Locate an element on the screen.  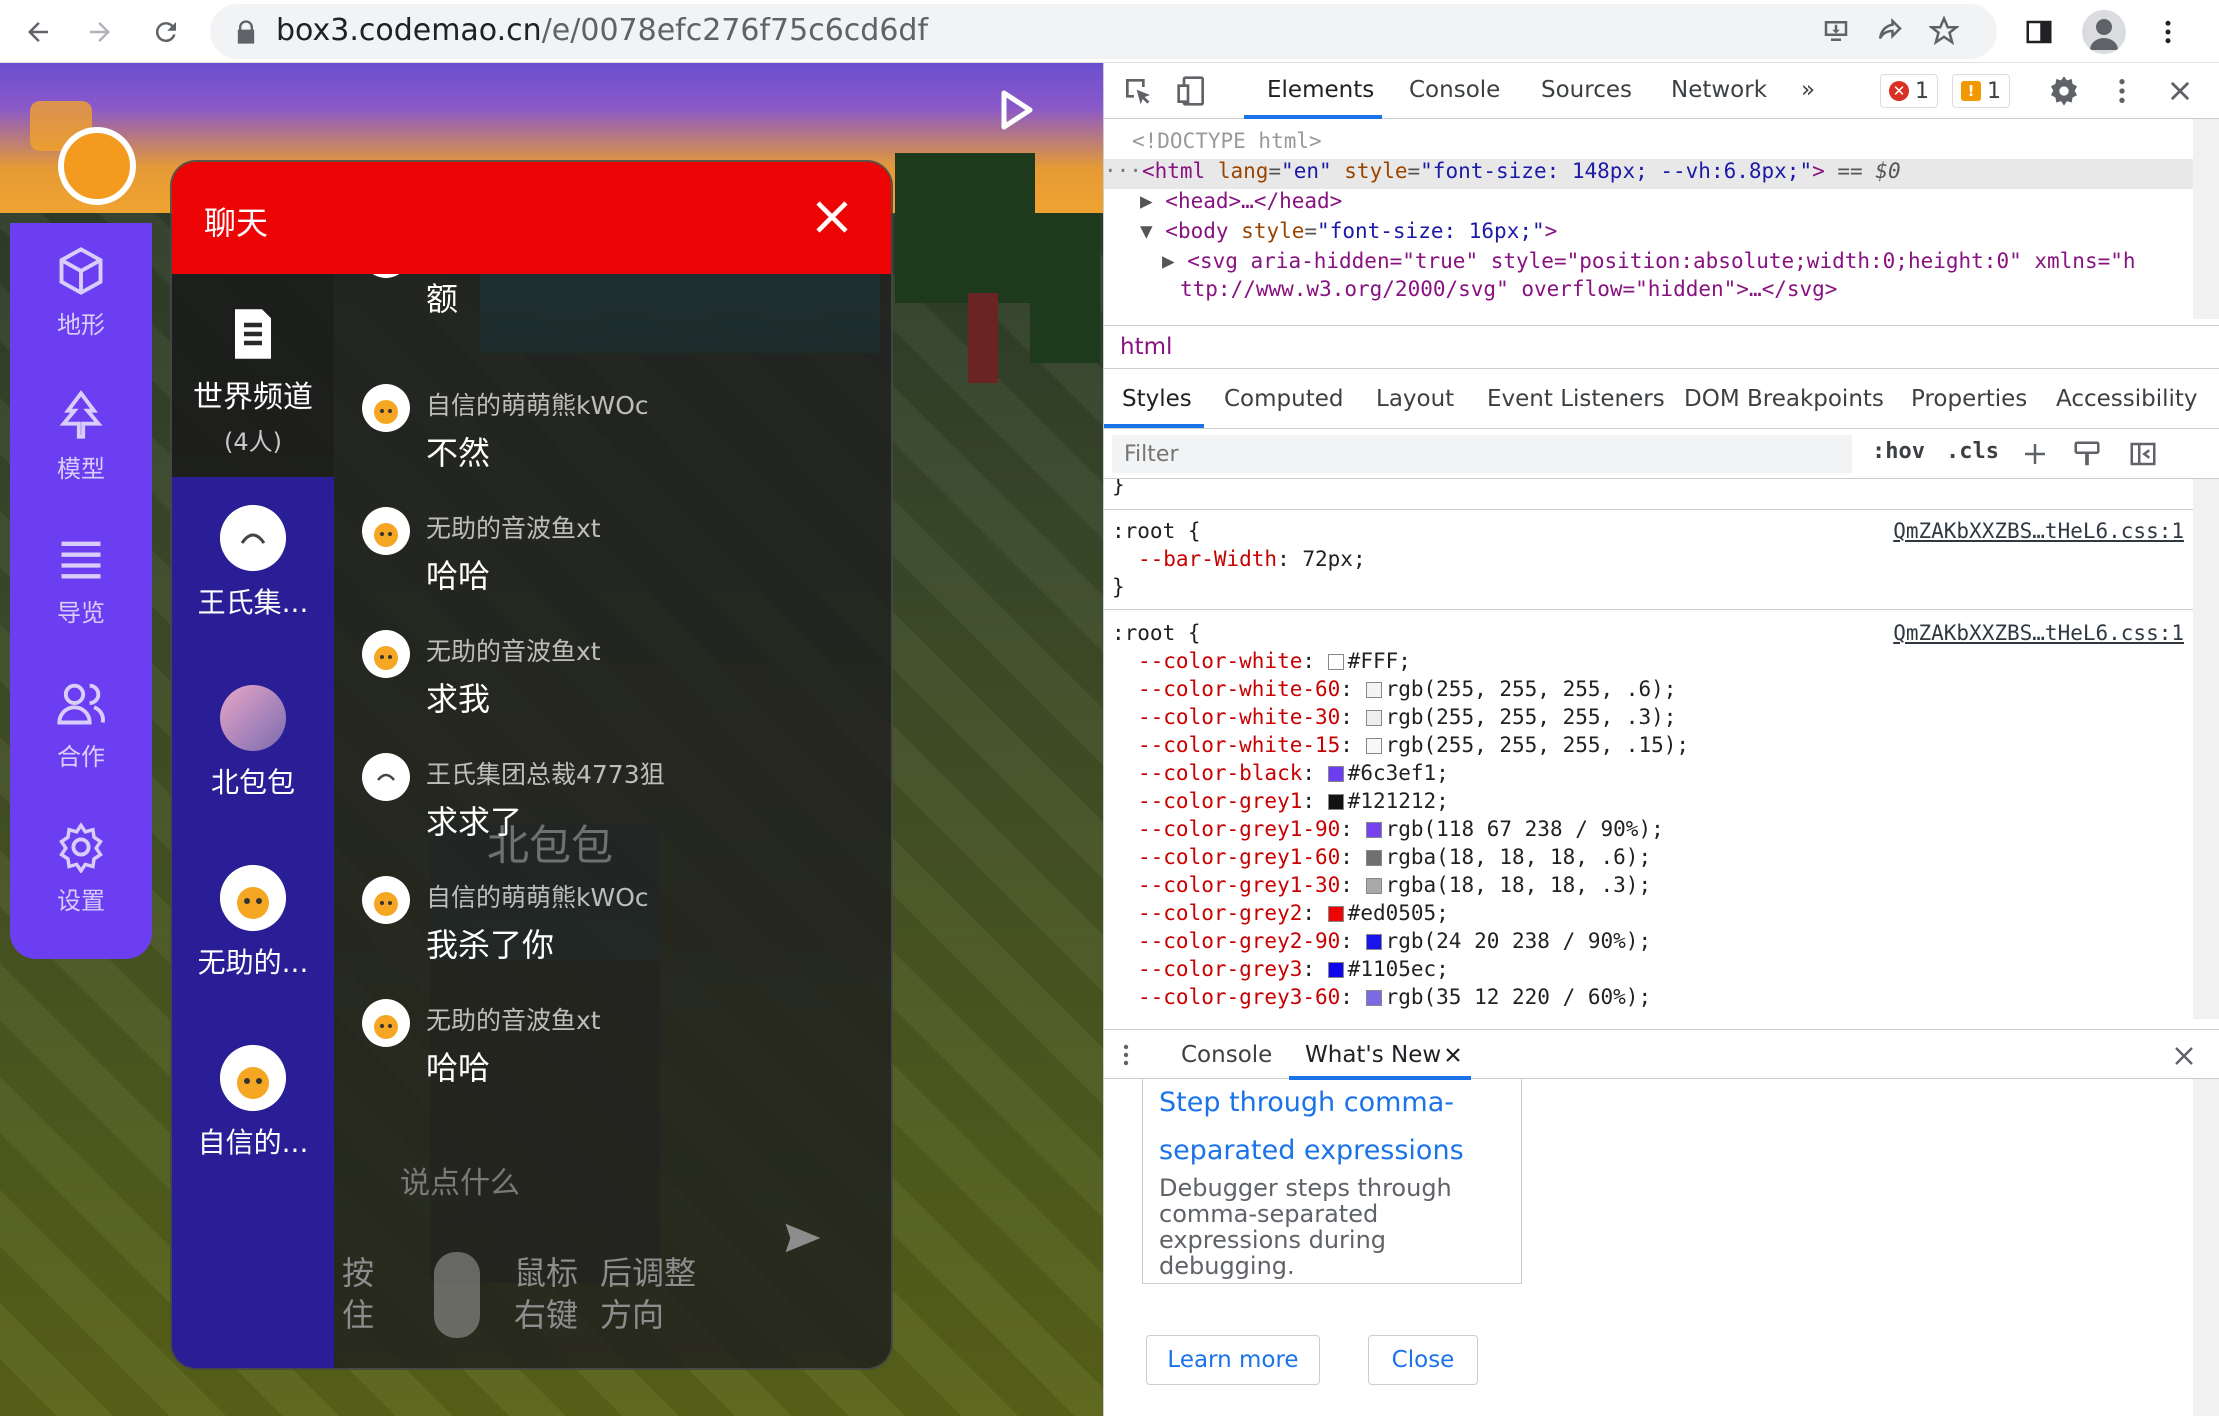
drawer-tab-whats-new: What's New is located at coordinates (1373, 1055).